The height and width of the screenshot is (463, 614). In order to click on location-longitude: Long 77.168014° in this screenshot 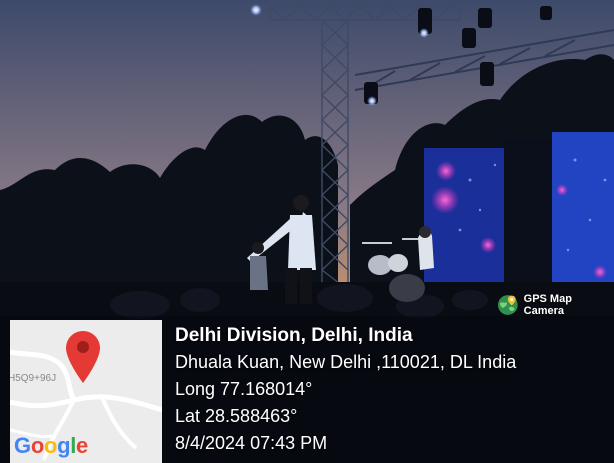, I will do `click(244, 389)`.